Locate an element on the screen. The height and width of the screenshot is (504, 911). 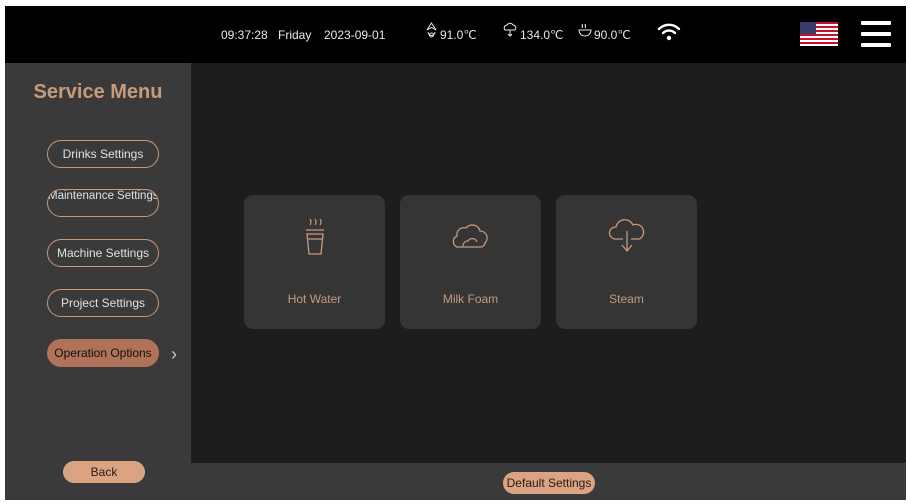
sidebar-item-project-settings: Project Settings is located at coordinates (103, 303).